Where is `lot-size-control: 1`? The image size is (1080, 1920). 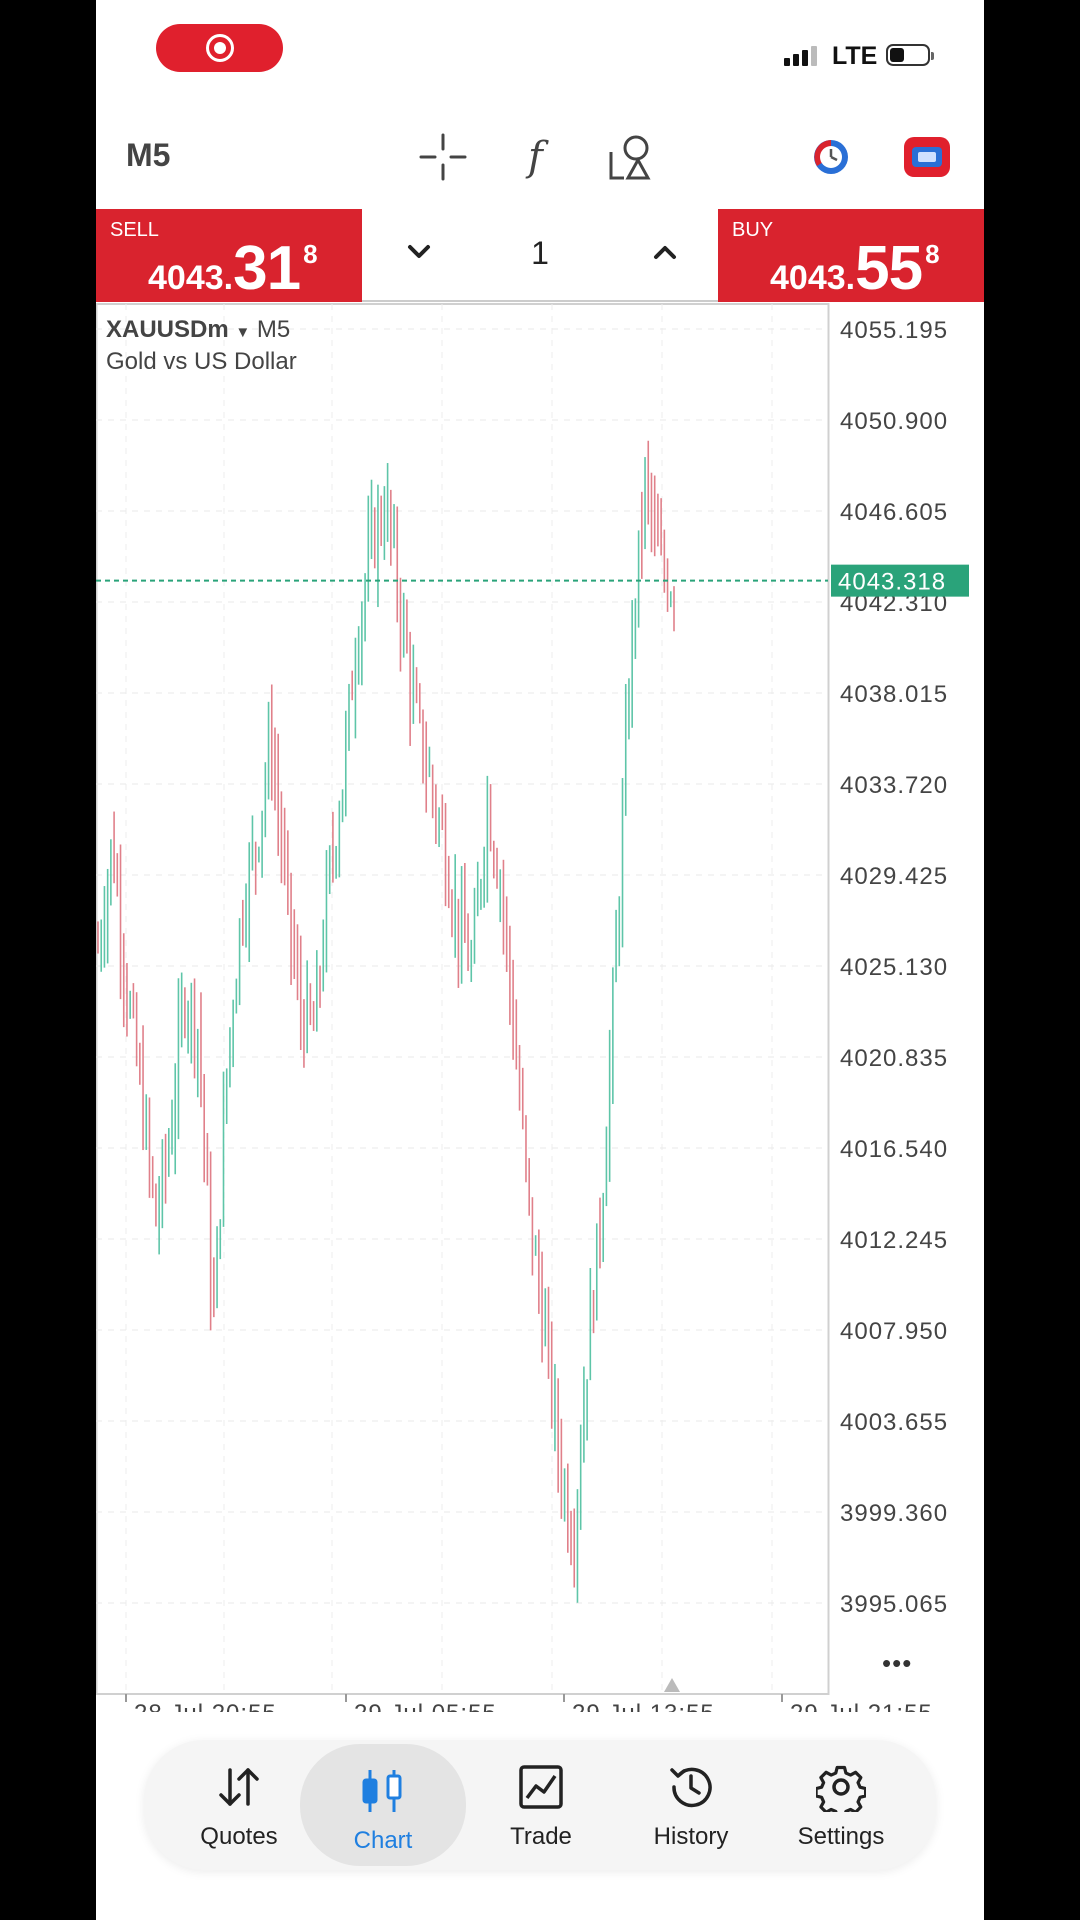 lot-size-control: 1 is located at coordinates (540, 255).